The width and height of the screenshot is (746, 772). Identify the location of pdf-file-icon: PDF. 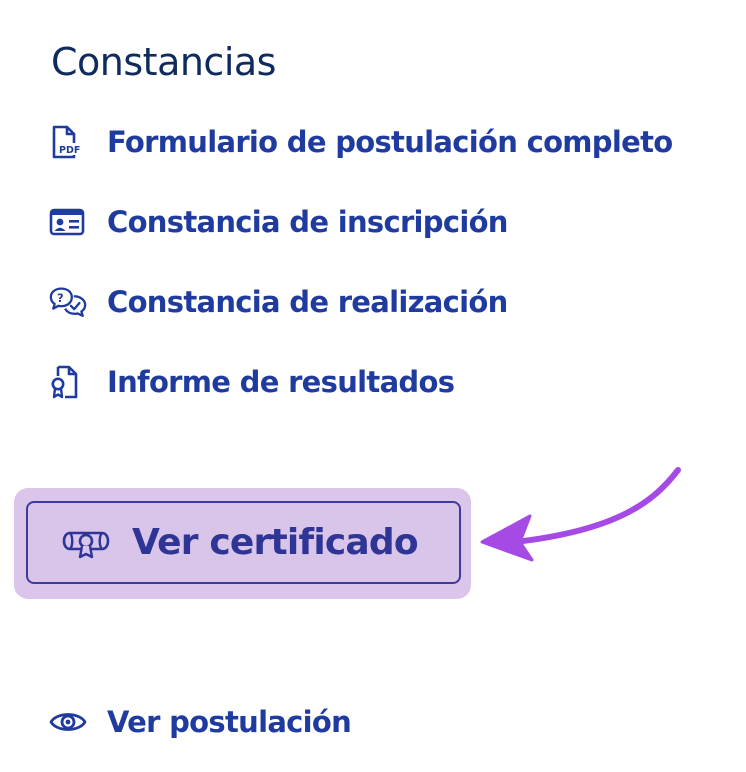
(68, 142).